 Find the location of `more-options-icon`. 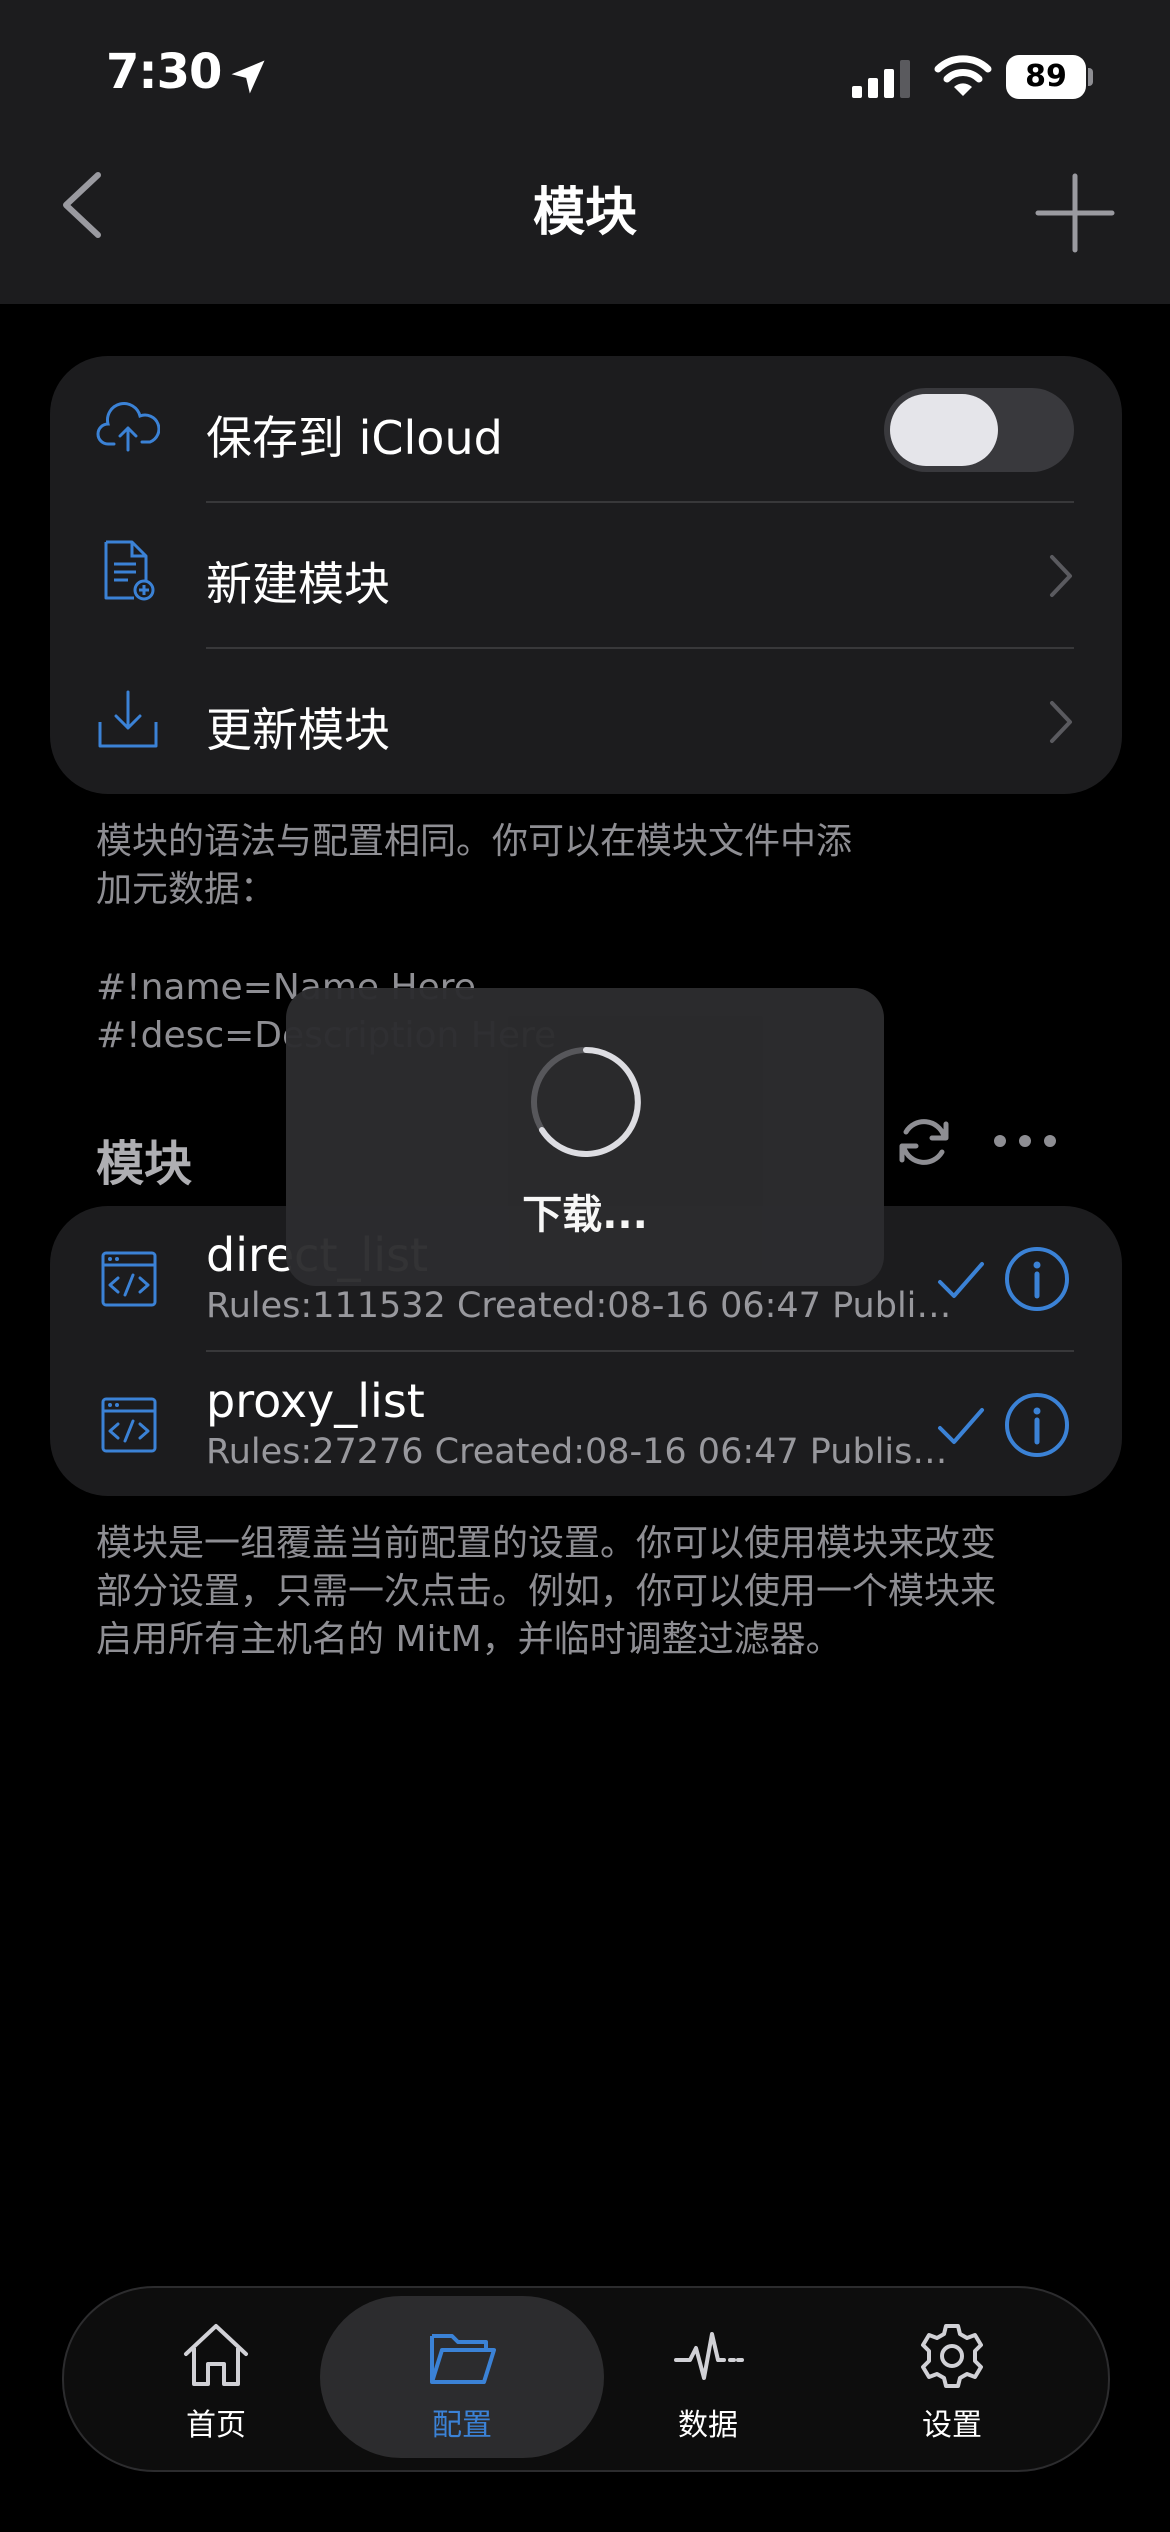

more-options-icon is located at coordinates (1025, 1141).